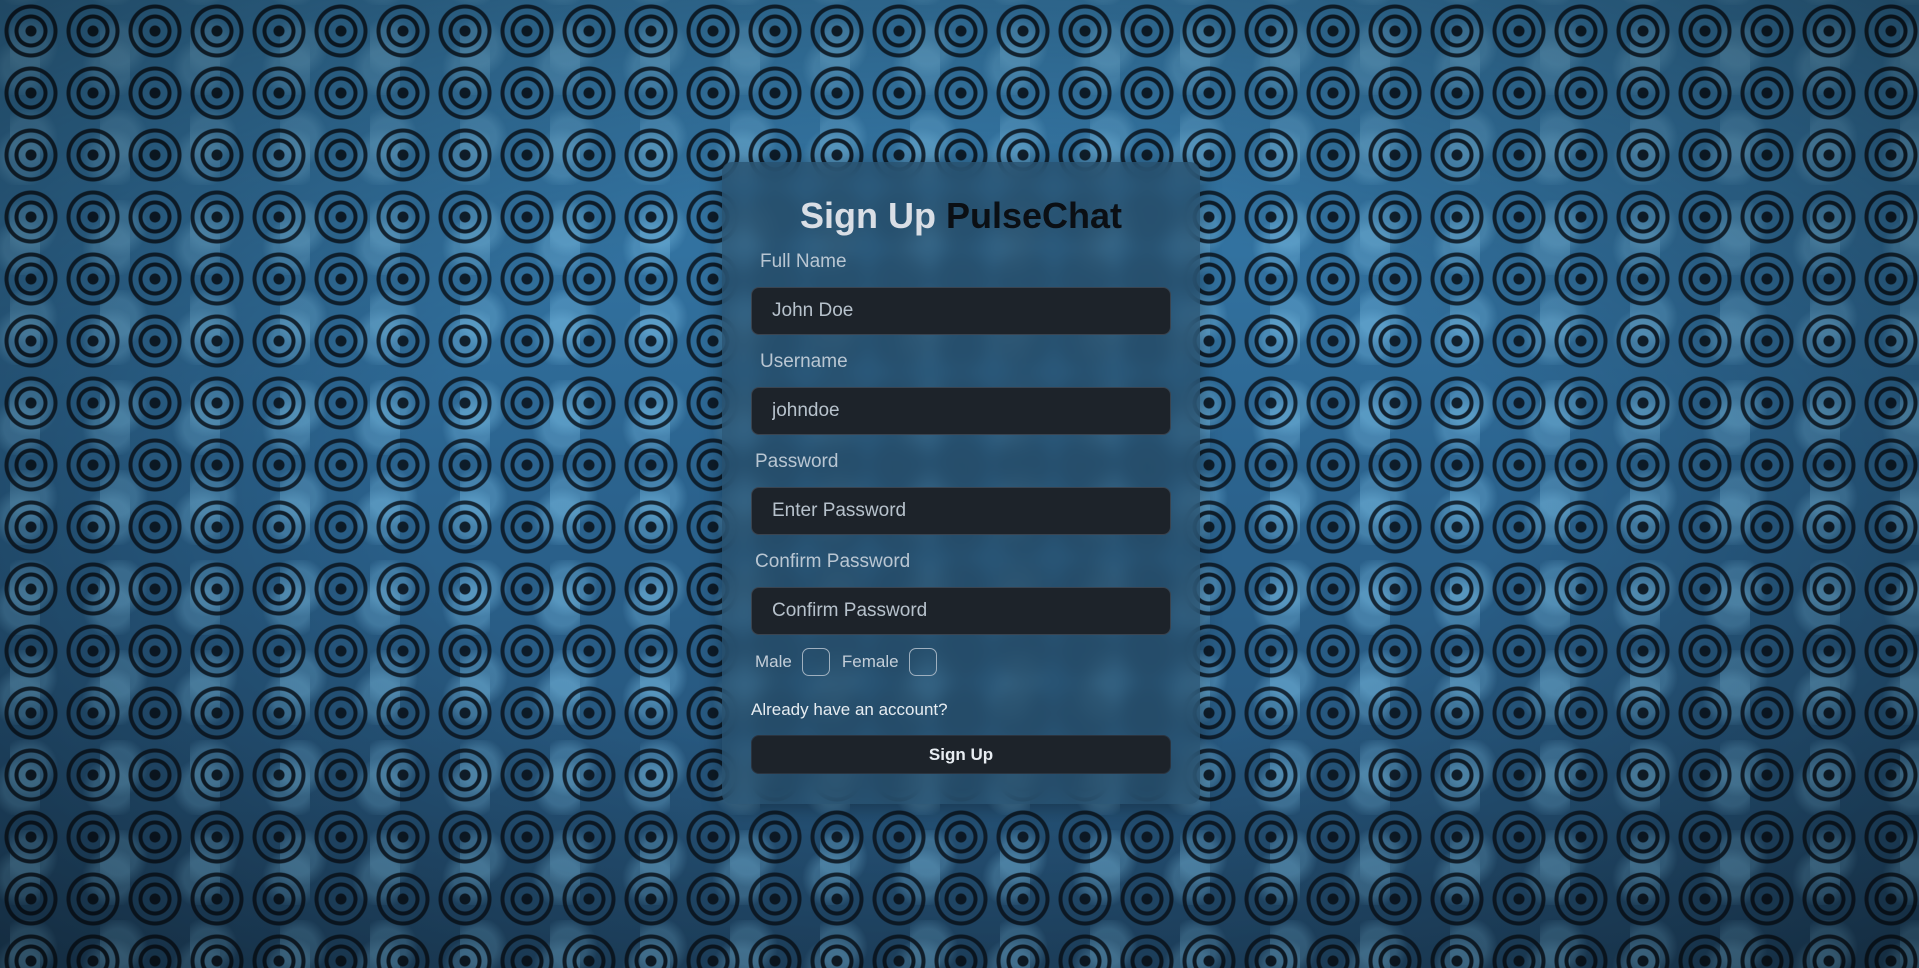 This screenshot has height=968, width=1919. I want to click on confirm-password-input, so click(961, 611).